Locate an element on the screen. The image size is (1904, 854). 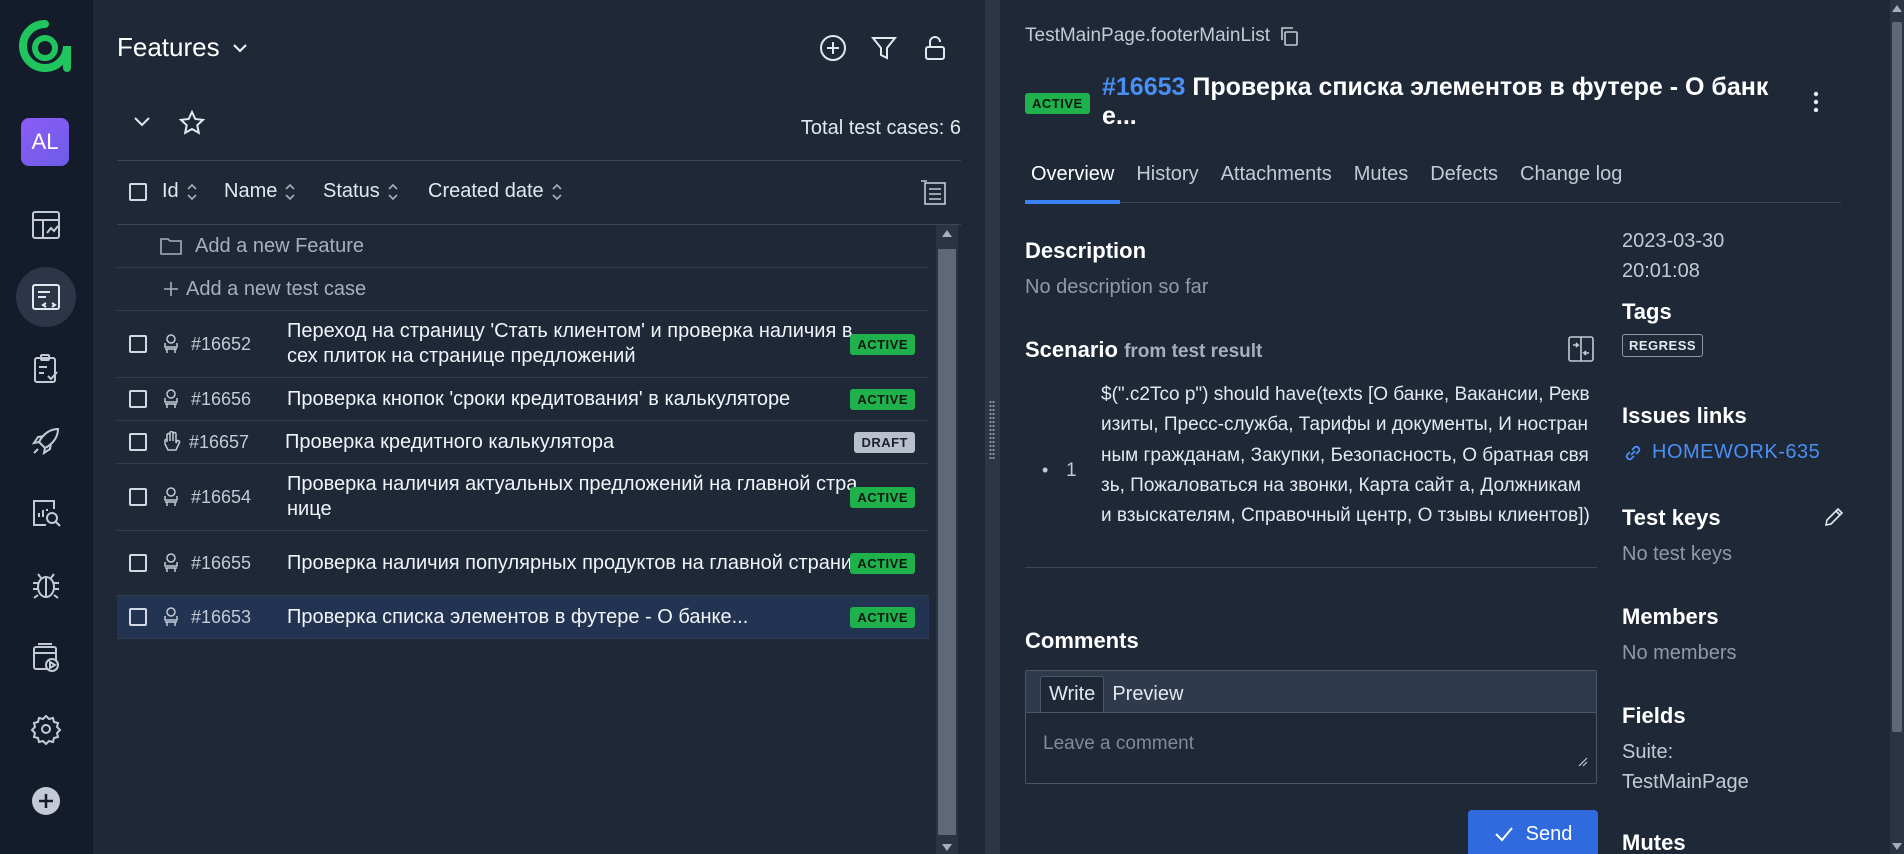
star-icon is located at coordinates (192, 123).